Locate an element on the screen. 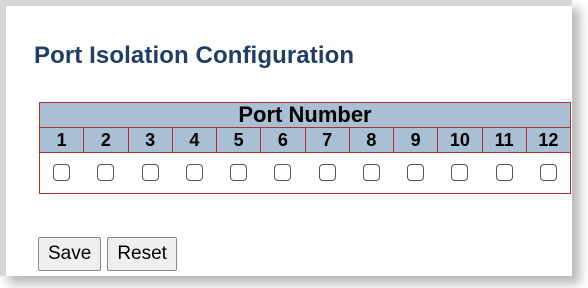 The width and height of the screenshot is (588, 288). port-number-label: 10 is located at coordinates (460, 140).